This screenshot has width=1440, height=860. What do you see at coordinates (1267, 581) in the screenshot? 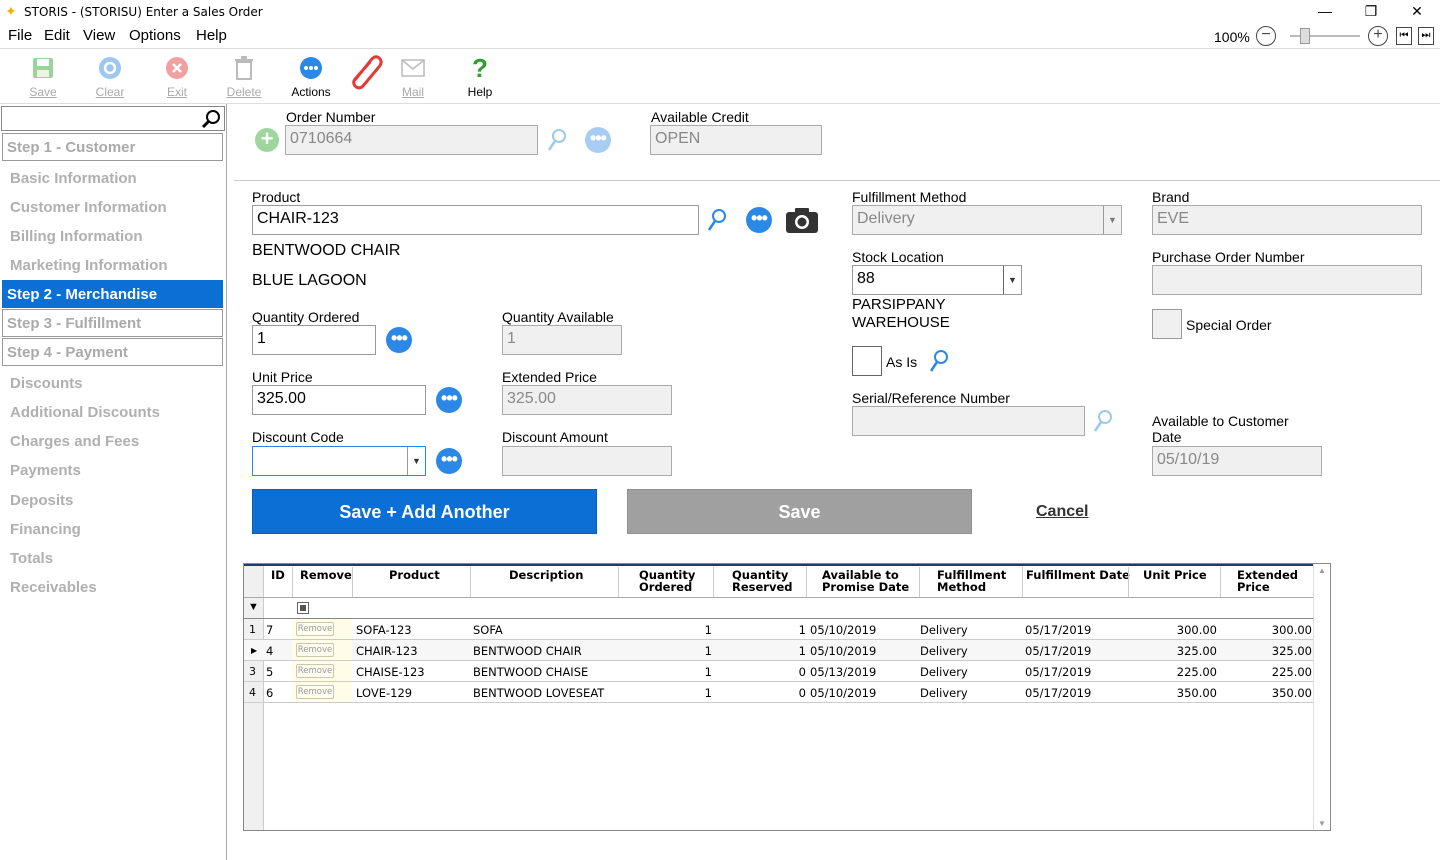
I see `col-header-extended-price: Extended Price` at bounding box center [1267, 581].